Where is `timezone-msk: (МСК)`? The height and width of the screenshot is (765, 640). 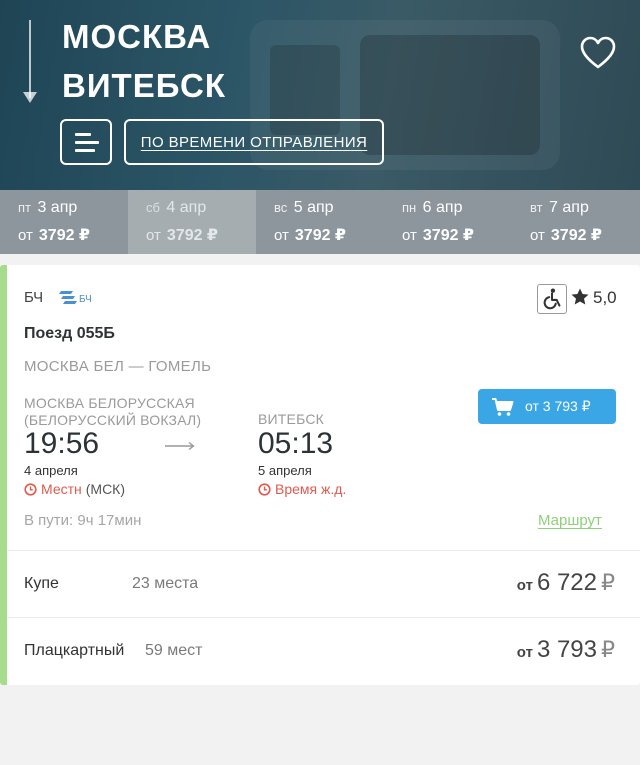 timezone-msk: (МСК) is located at coordinates (105, 489).